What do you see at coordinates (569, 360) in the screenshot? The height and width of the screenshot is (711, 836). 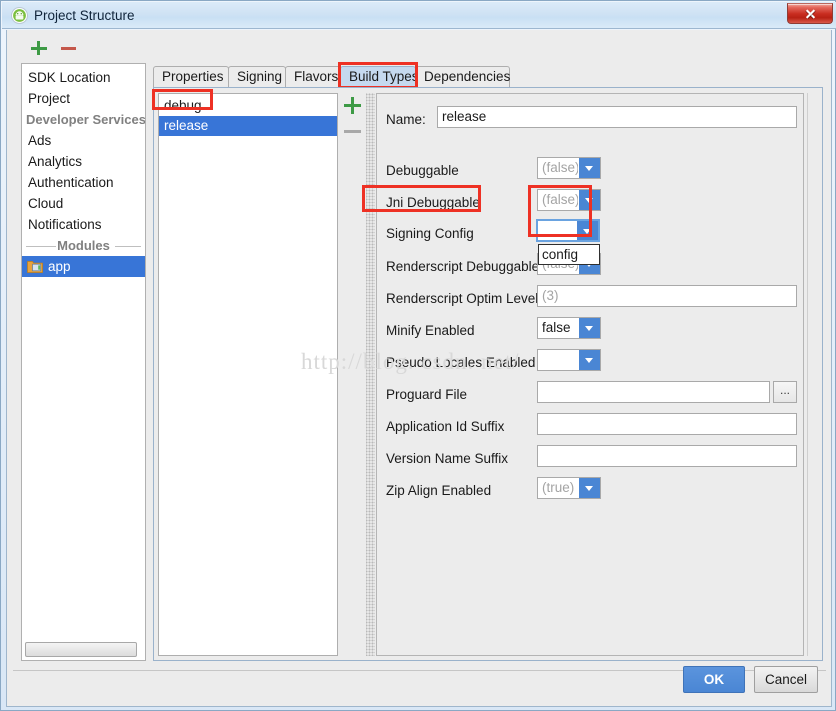 I see `pseudo-locales-enabled-combo` at bounding box center [569, 360].